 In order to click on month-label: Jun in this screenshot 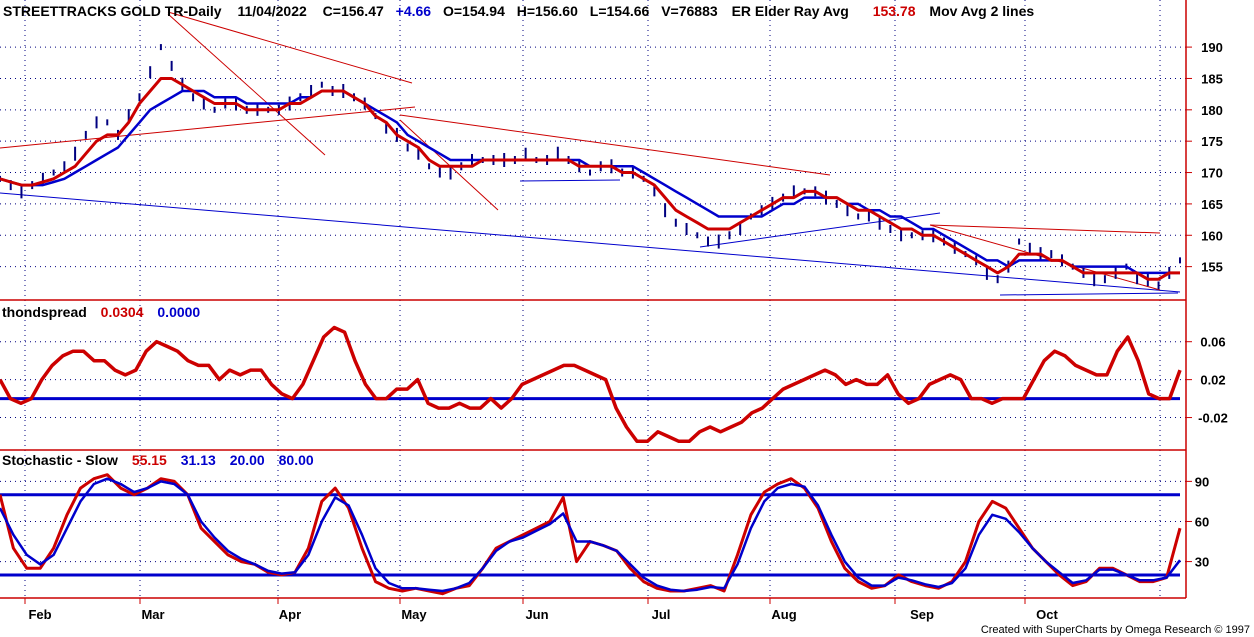, I will do `click(536, 614)`.